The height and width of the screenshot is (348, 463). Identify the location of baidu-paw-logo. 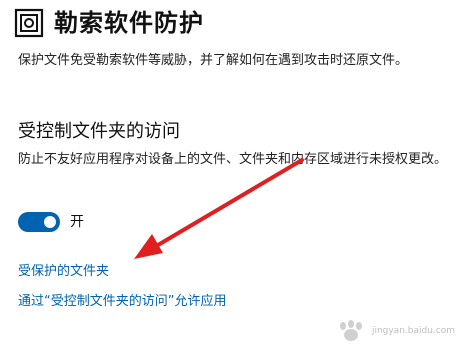
(350, 330).